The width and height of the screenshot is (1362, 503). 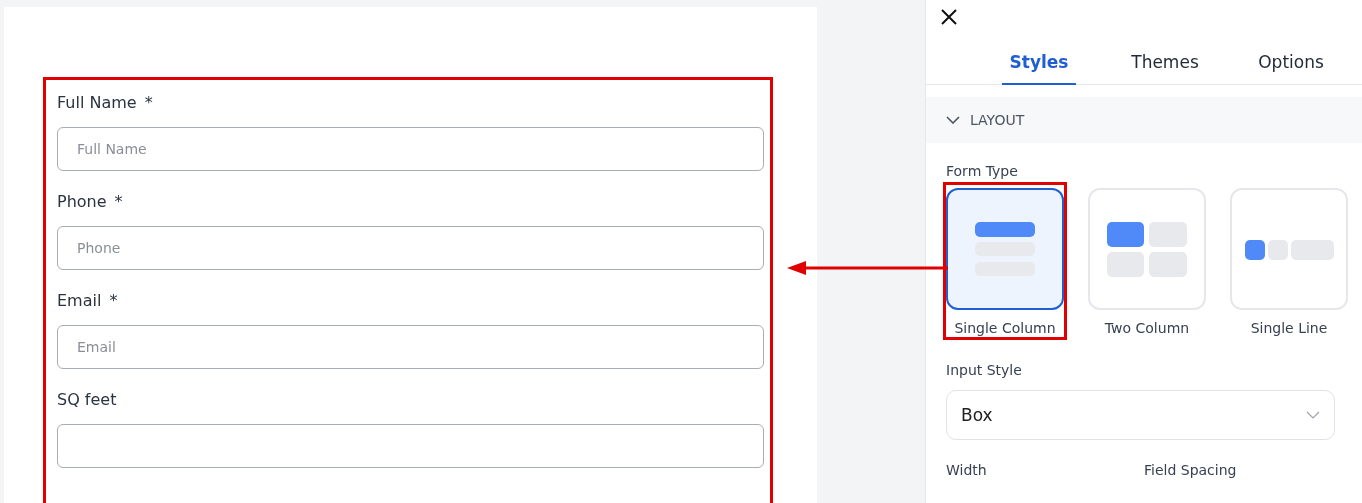 I want to click on chevron-icon, so click(x=953, y=120).